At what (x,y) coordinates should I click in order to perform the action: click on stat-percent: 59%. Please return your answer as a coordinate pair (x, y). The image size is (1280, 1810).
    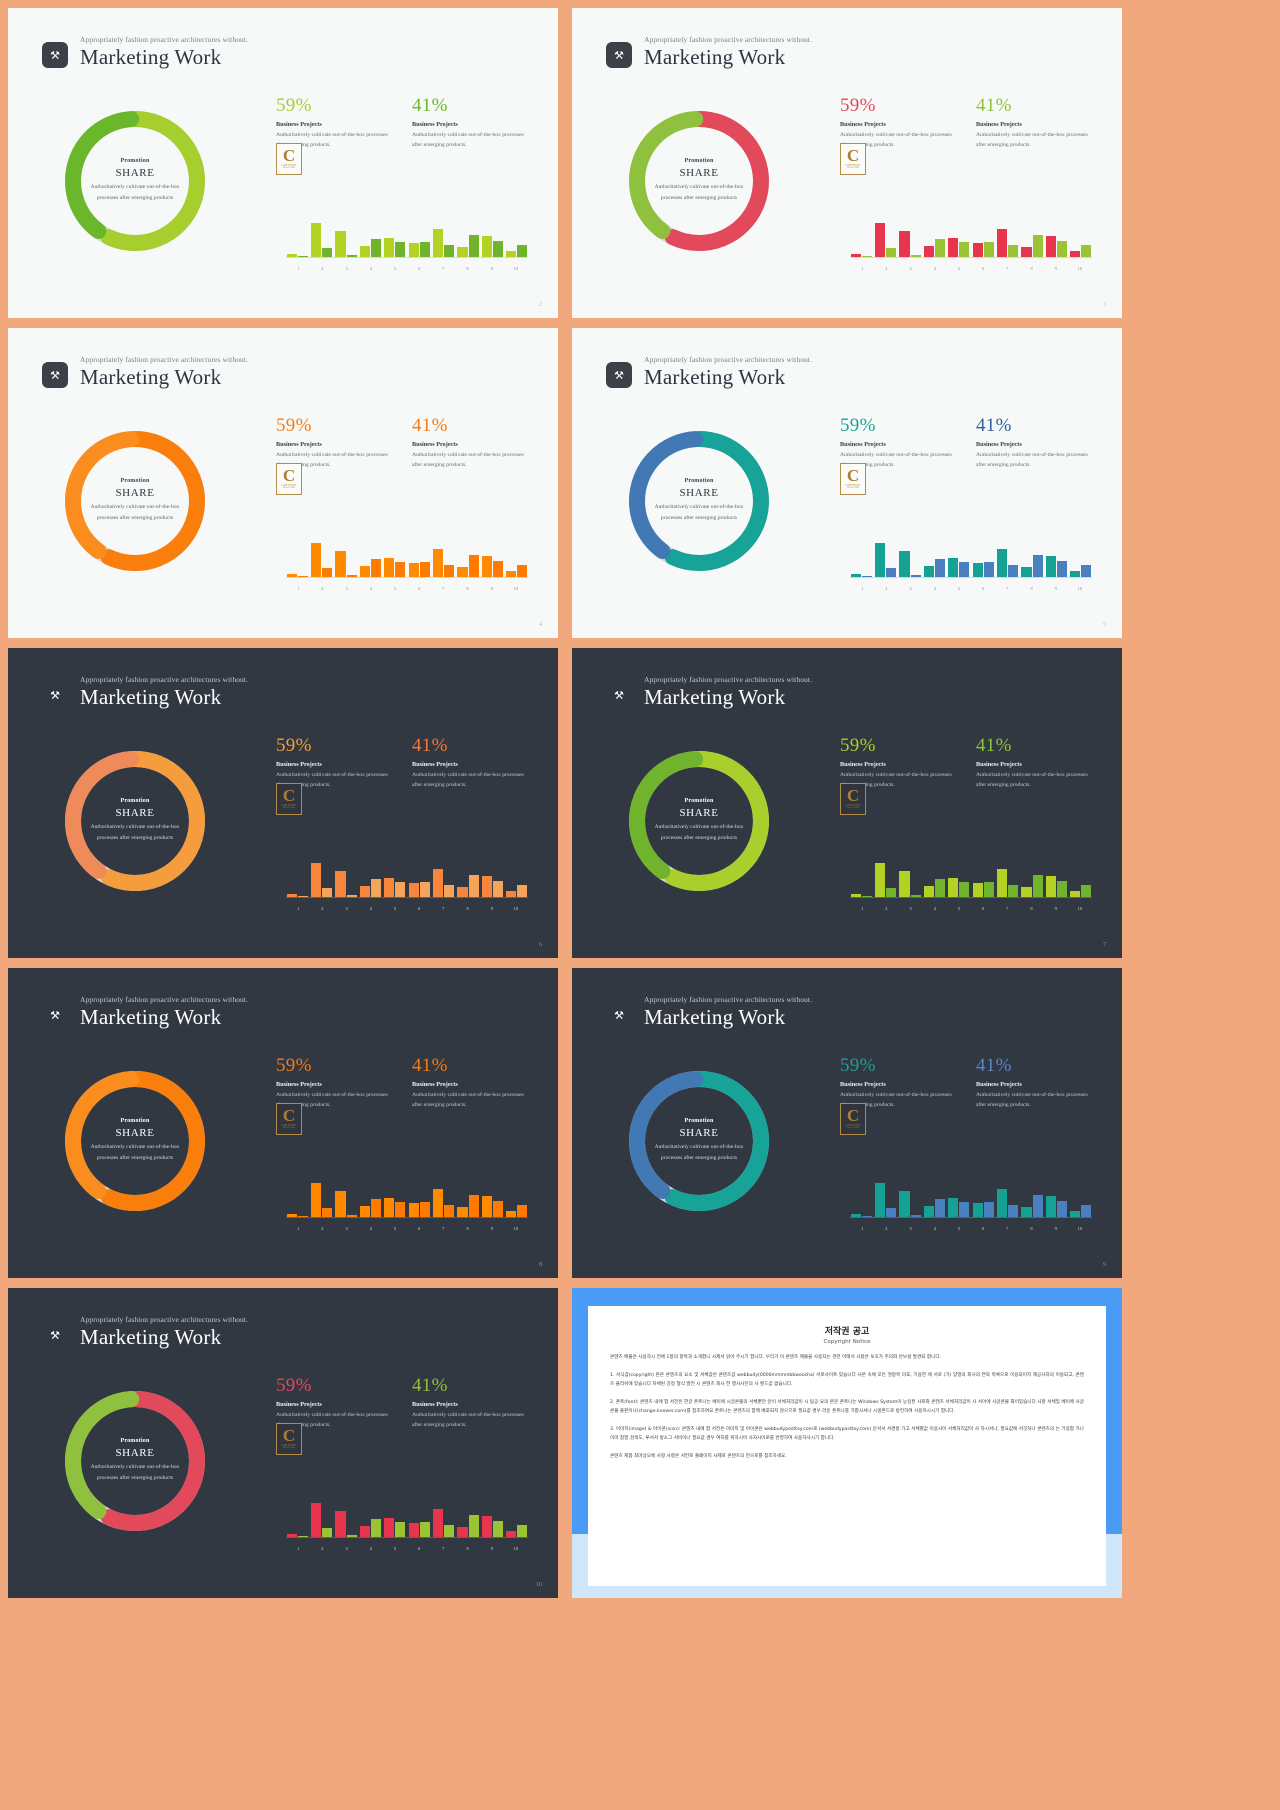
    Looking at the image, I should click on (294, 105).